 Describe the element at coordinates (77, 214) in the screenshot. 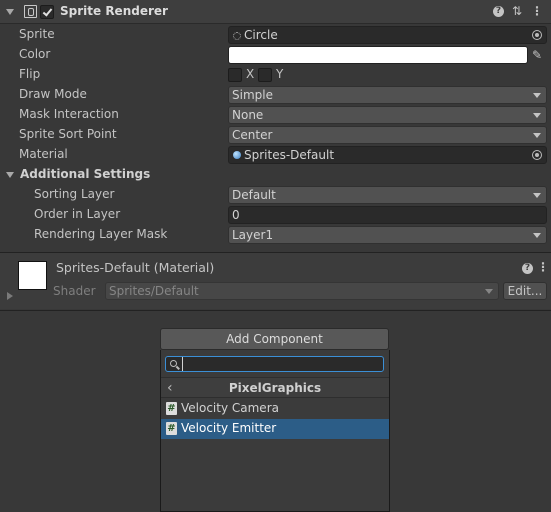

I see `order-in-layer-label: Order in Layer` at that location.